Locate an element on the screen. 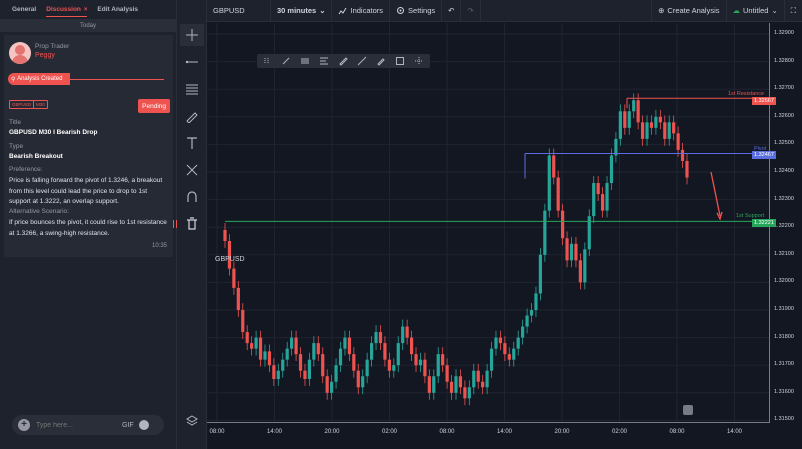 The height and width of the screenshot is (449, 802). redo-button: ↷ is located at coordinates (471, 11).